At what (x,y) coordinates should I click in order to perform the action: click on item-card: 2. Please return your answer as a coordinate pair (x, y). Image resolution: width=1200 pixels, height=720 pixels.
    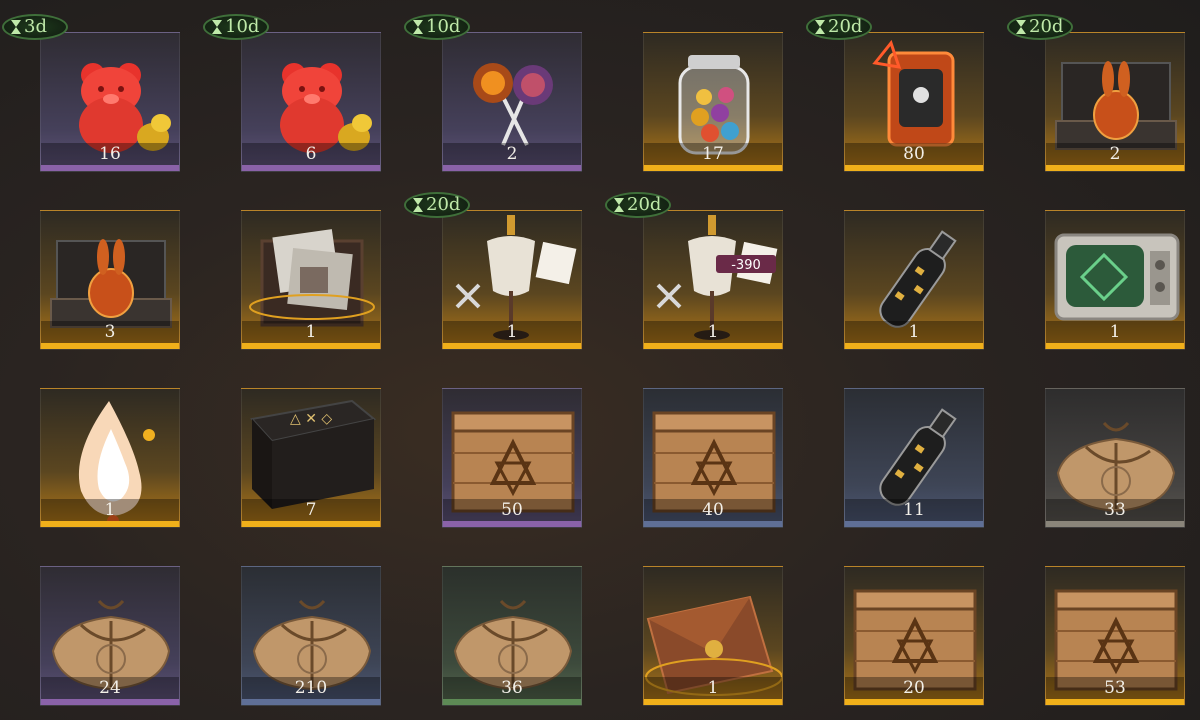
    Looking at the image, I should click on (1115, 102).